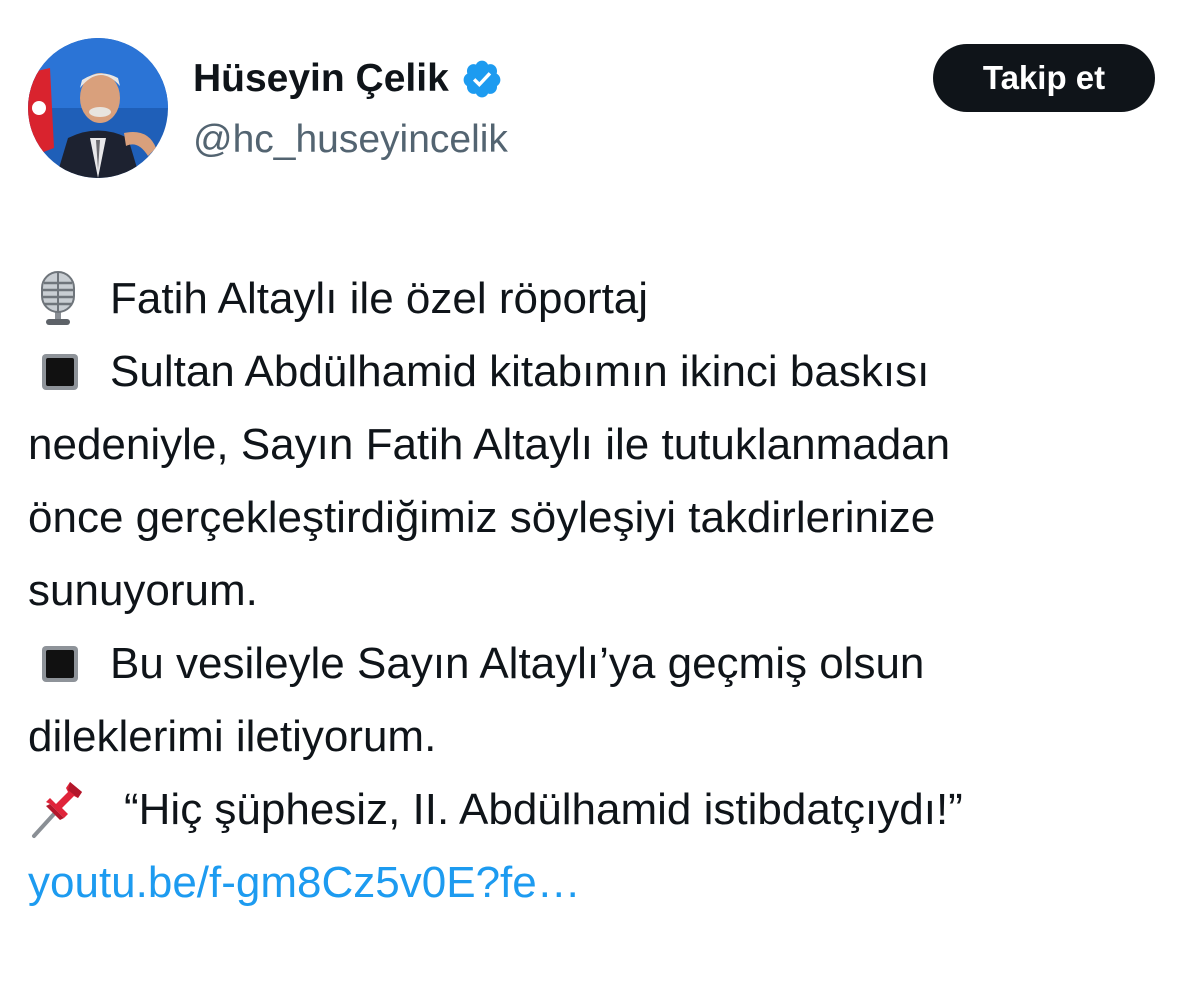 The height and width of the screenshot is (983, 1187). Describe the element at coordinates (482, 79) in the screenshot. I see `verified-badge-icon` at that location.